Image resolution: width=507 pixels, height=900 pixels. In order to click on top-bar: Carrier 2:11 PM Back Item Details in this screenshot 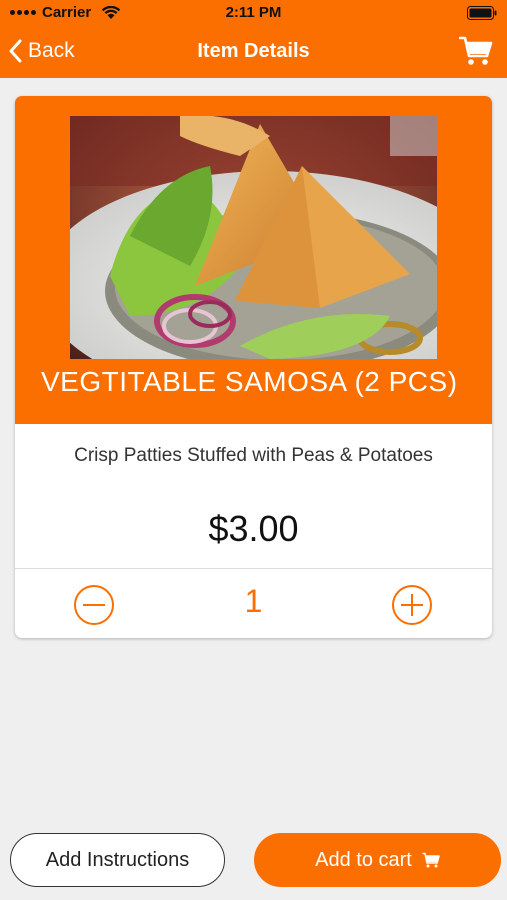, I will do `click(253, 39)`.